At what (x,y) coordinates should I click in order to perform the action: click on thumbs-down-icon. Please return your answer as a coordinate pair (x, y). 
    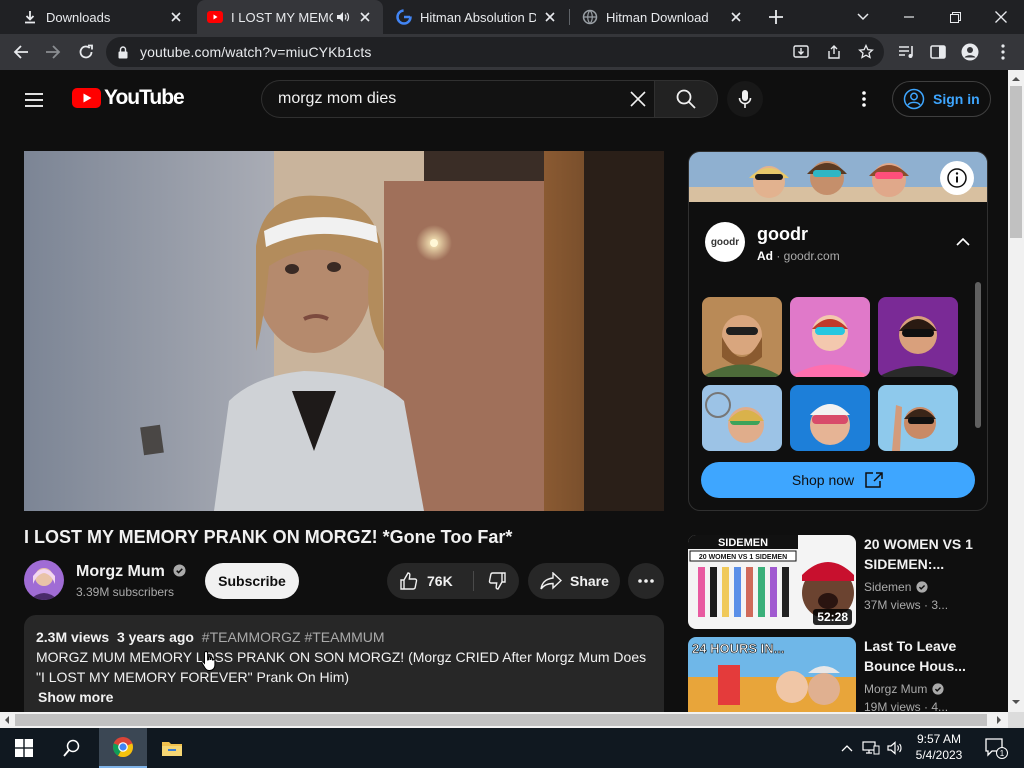
    Looking at the image, I should click on (497, 581).